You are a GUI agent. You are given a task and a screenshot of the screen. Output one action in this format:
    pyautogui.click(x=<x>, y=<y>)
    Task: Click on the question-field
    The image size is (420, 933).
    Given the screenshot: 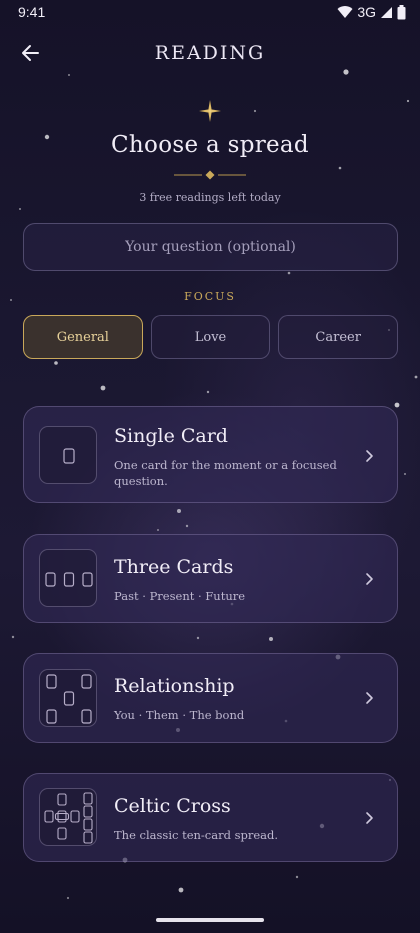 What is the action you would take?
    pyautogui.click(x=210, y=247)
    